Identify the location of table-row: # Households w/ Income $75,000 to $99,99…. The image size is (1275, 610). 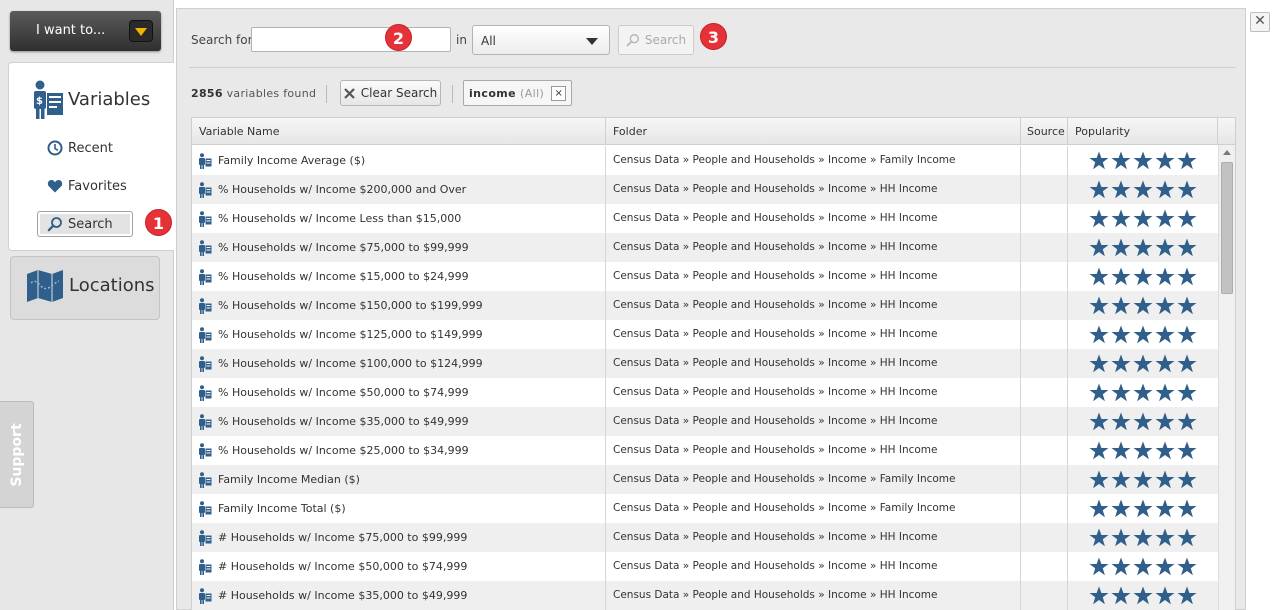
(705, 537).